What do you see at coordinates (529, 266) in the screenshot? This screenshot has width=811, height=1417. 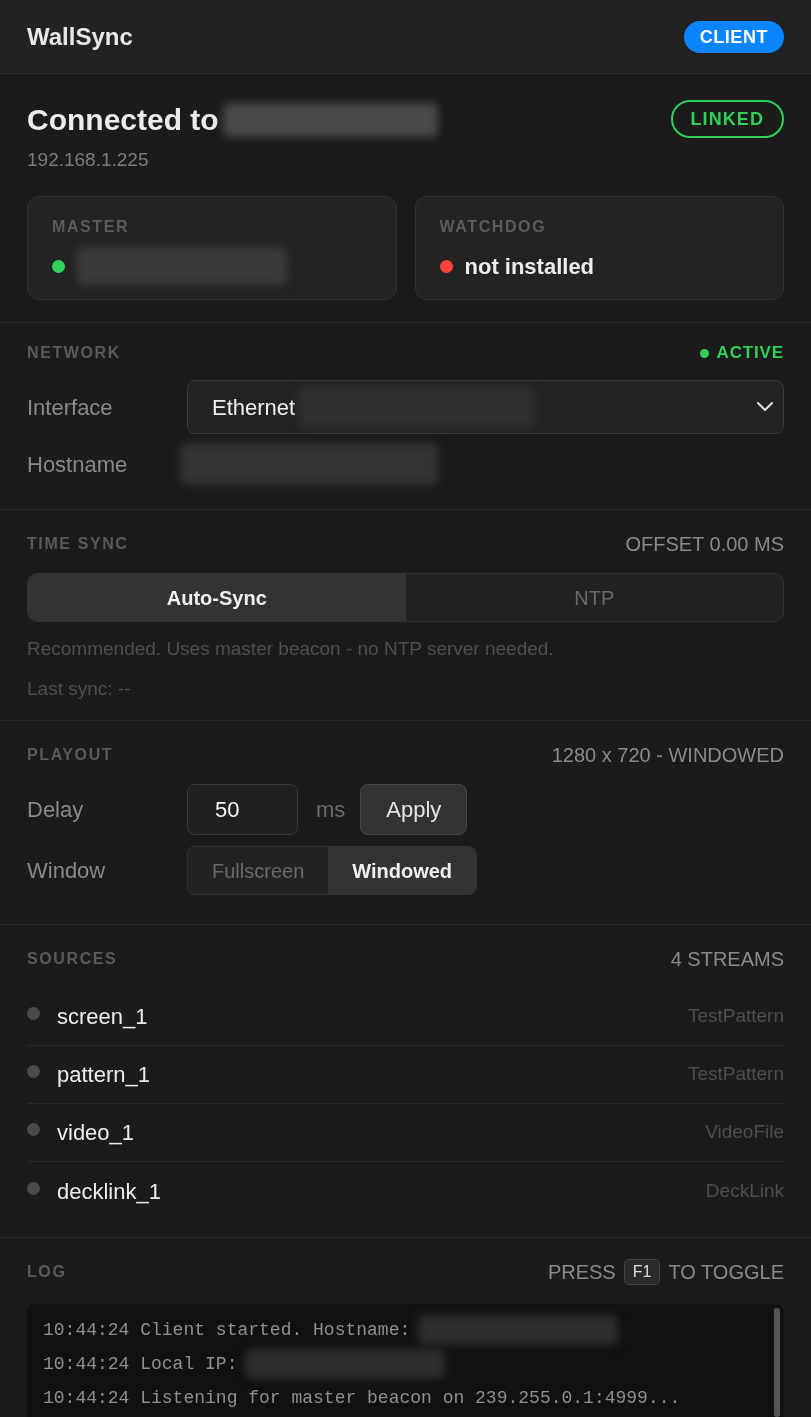 I see `card-value: not installed` at bounding box center [529, 266].